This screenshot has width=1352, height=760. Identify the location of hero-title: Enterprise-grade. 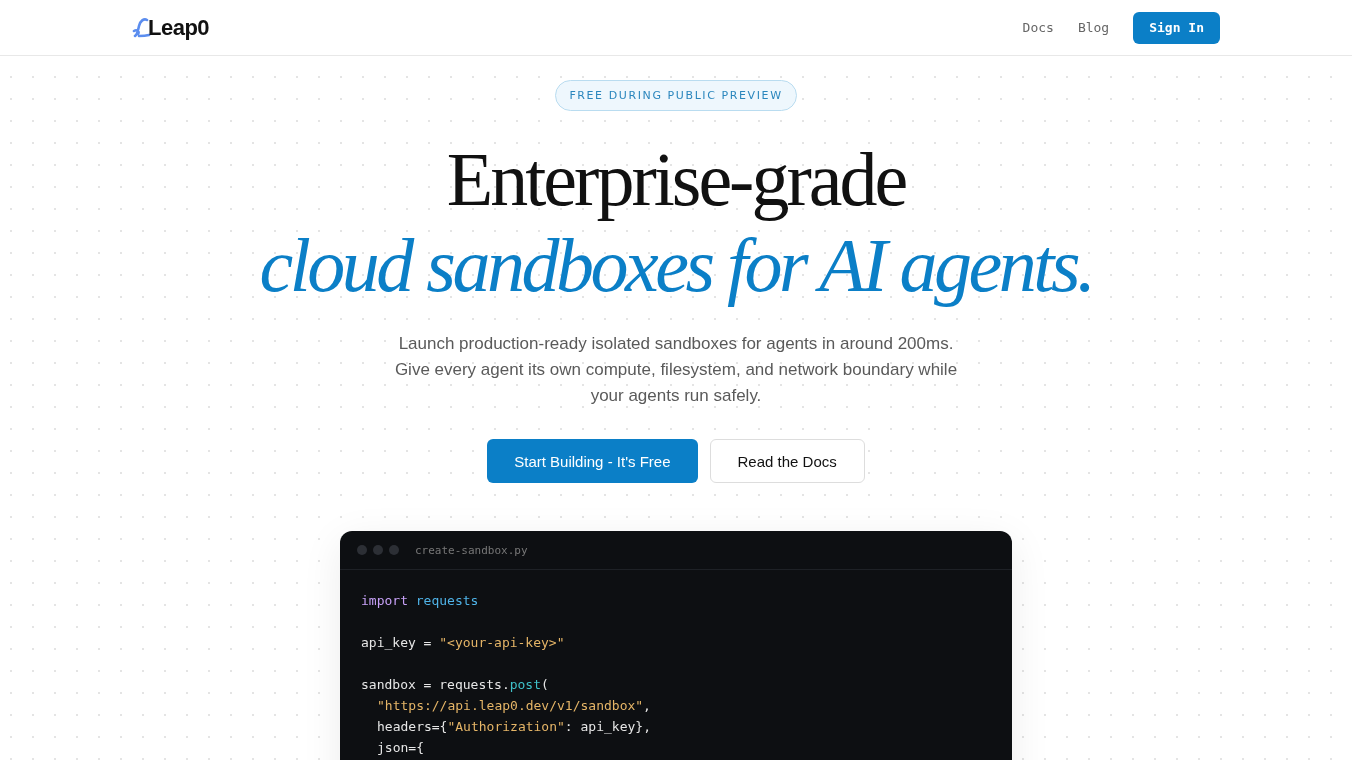
(676, 179).